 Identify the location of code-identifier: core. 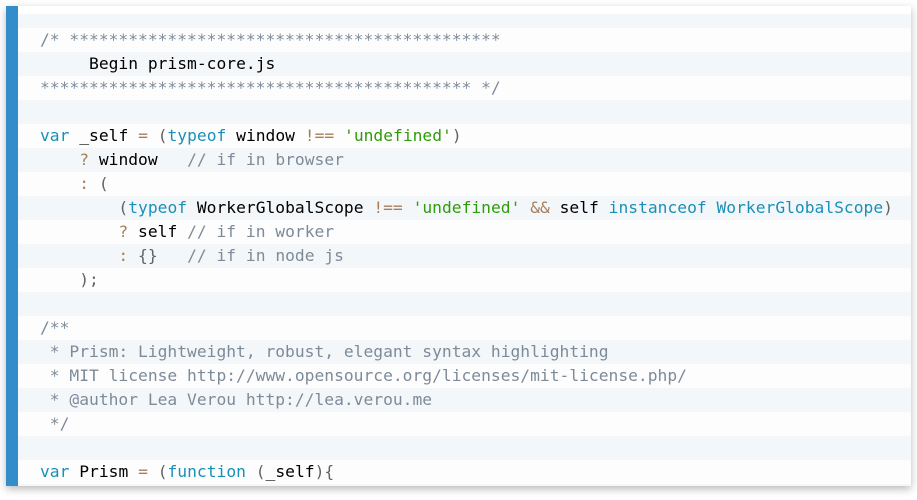
(226, 63).